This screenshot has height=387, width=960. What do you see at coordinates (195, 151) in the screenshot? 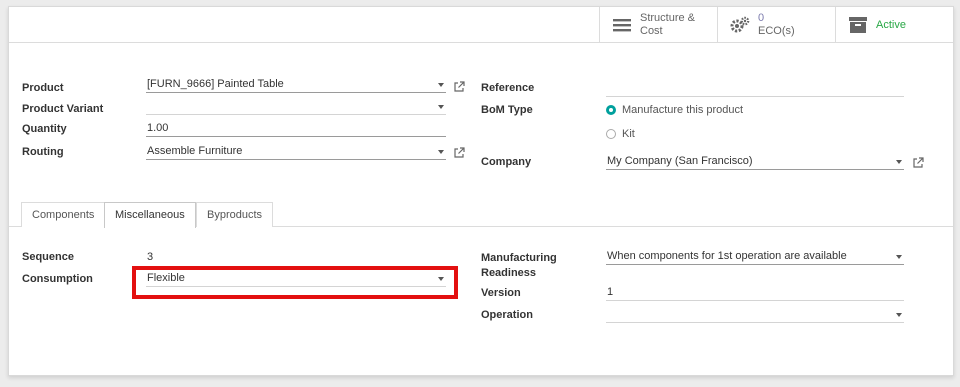
I see `routing-value: Assemble Furniture` at bounding box center [195, 151].